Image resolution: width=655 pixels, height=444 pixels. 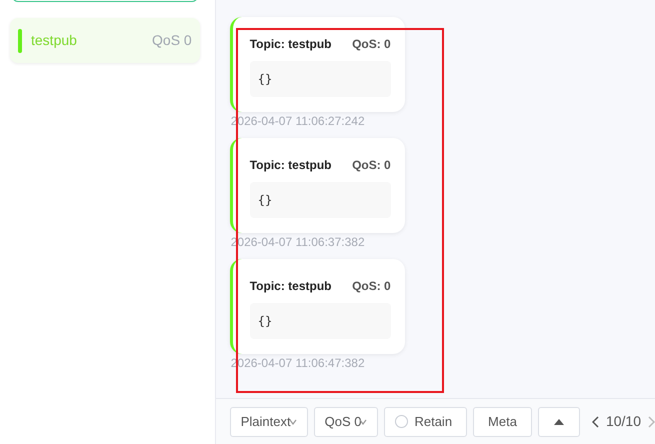 What do you see at coordinates (172, 40) in the screenshot?
I see `subscription-qos: QoS 0` at bounding box center [172, 40].